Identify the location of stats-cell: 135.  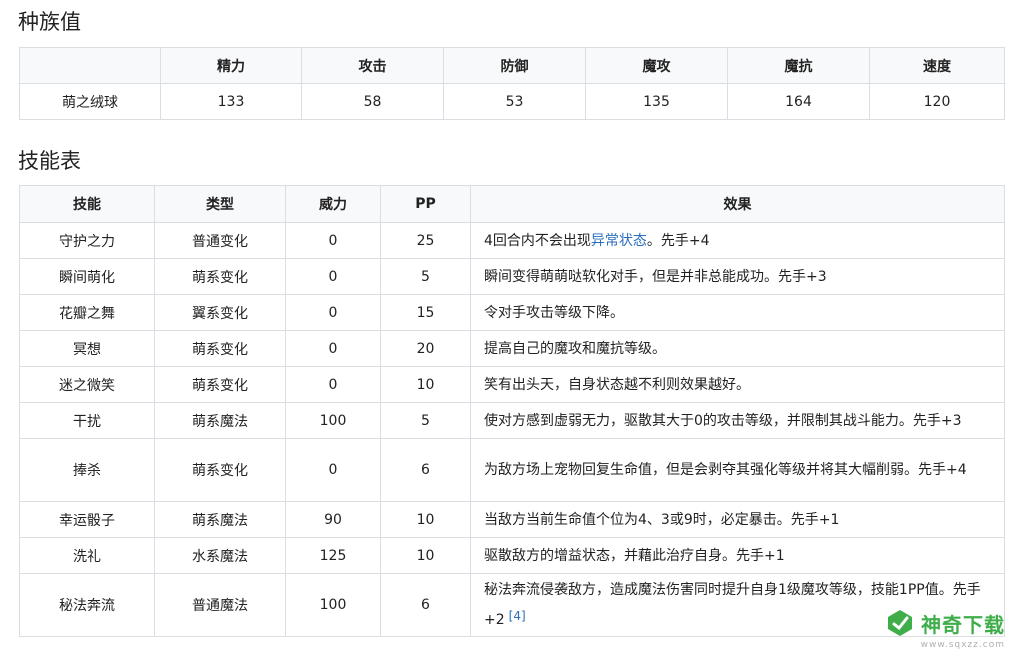
(656, 101).